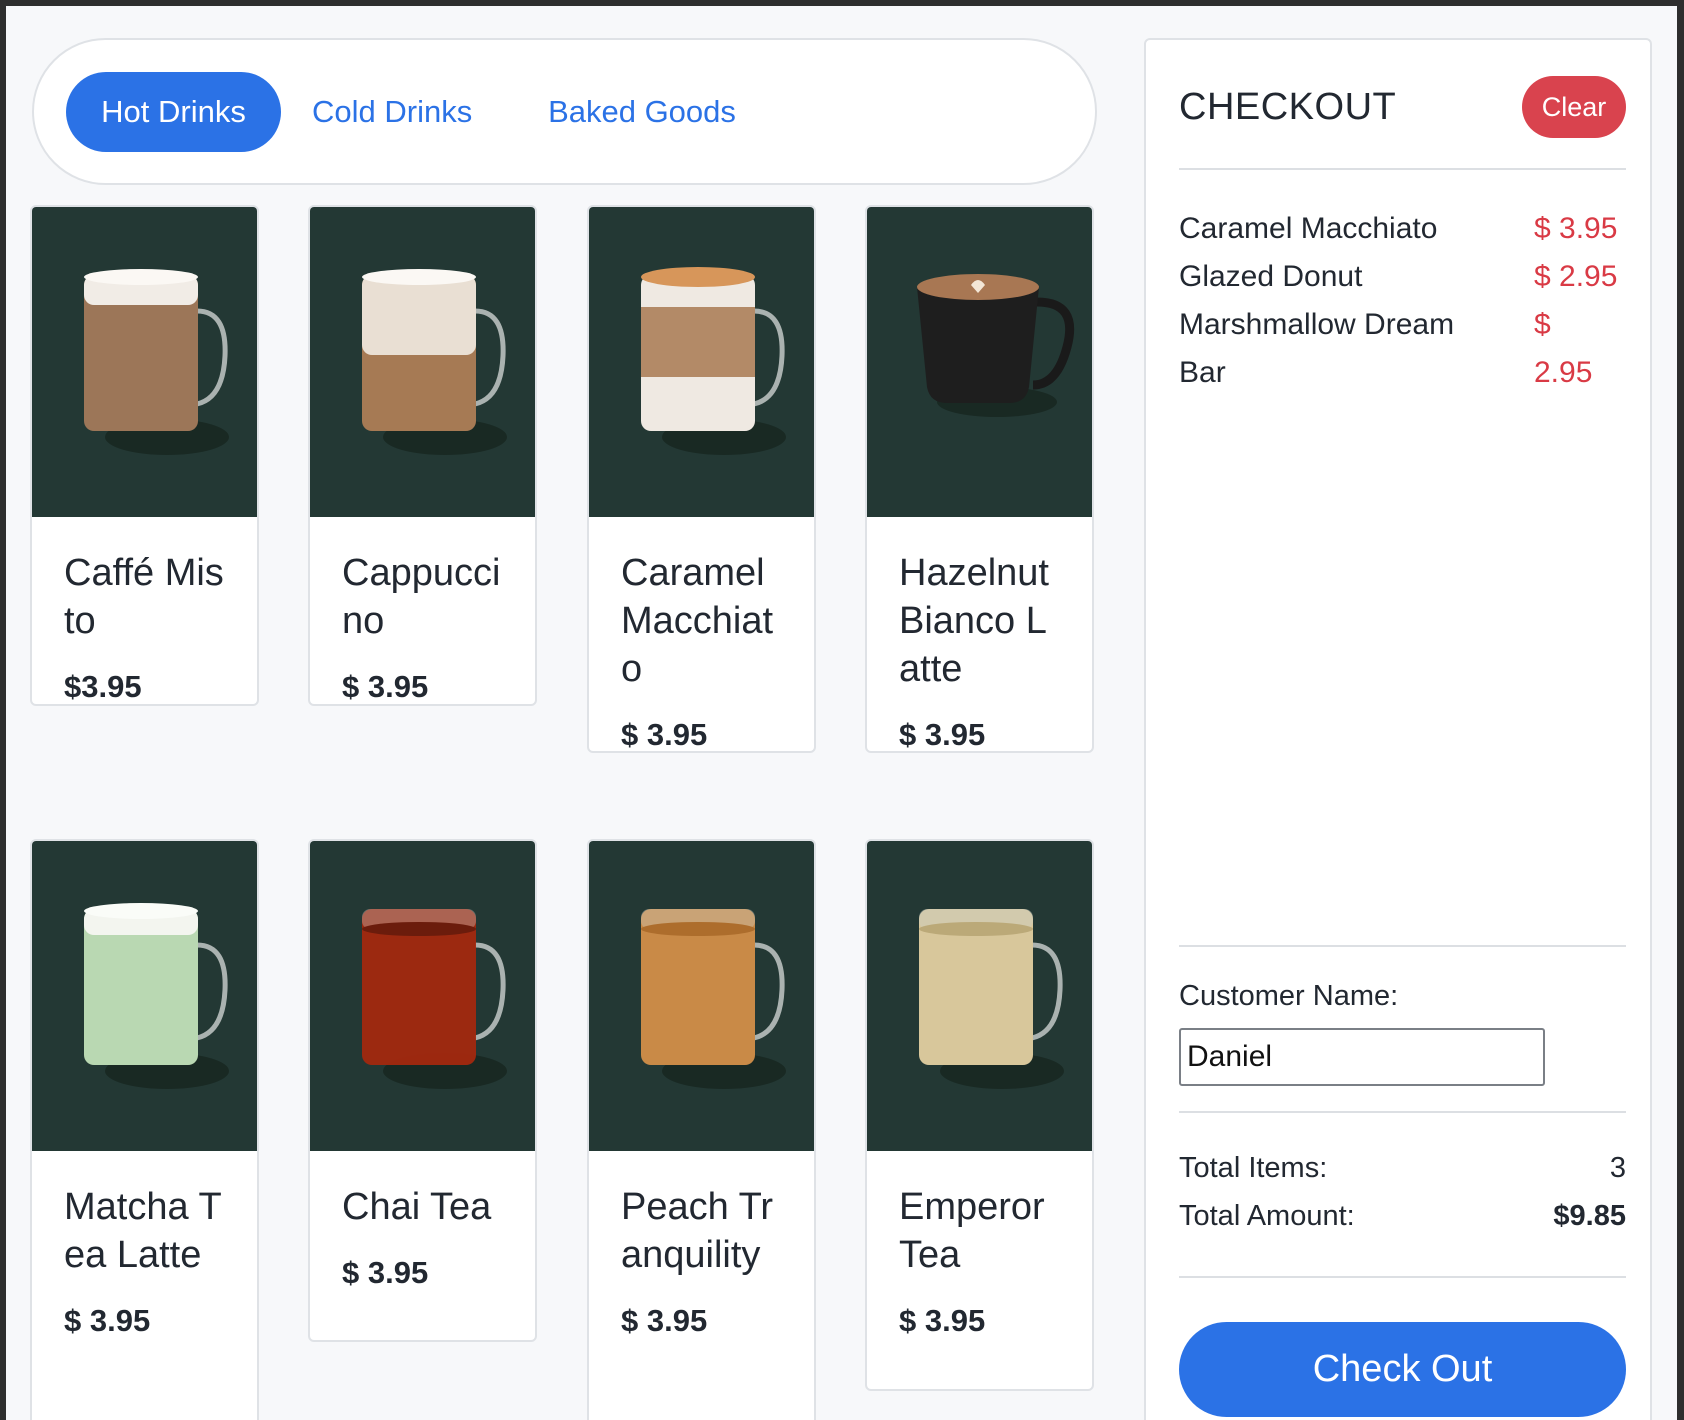 The width and height of the screenshot is (1684, 1420). I want to click on total-items-value: 3, so click(1617, 1168).